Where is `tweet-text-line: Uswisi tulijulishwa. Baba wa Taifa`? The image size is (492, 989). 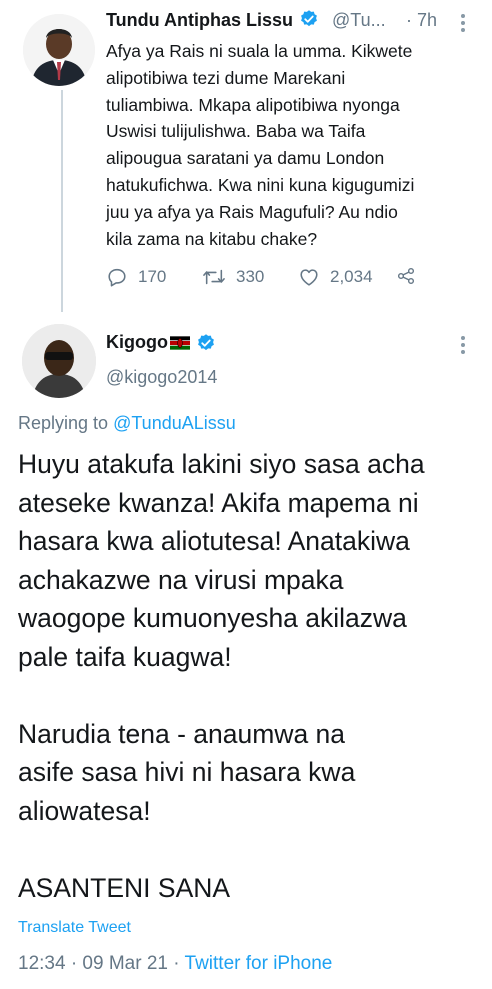 tweet-text-line: Uswisi tulijulishwa. Baba wa Taifa is located at coordinates (236, 131).